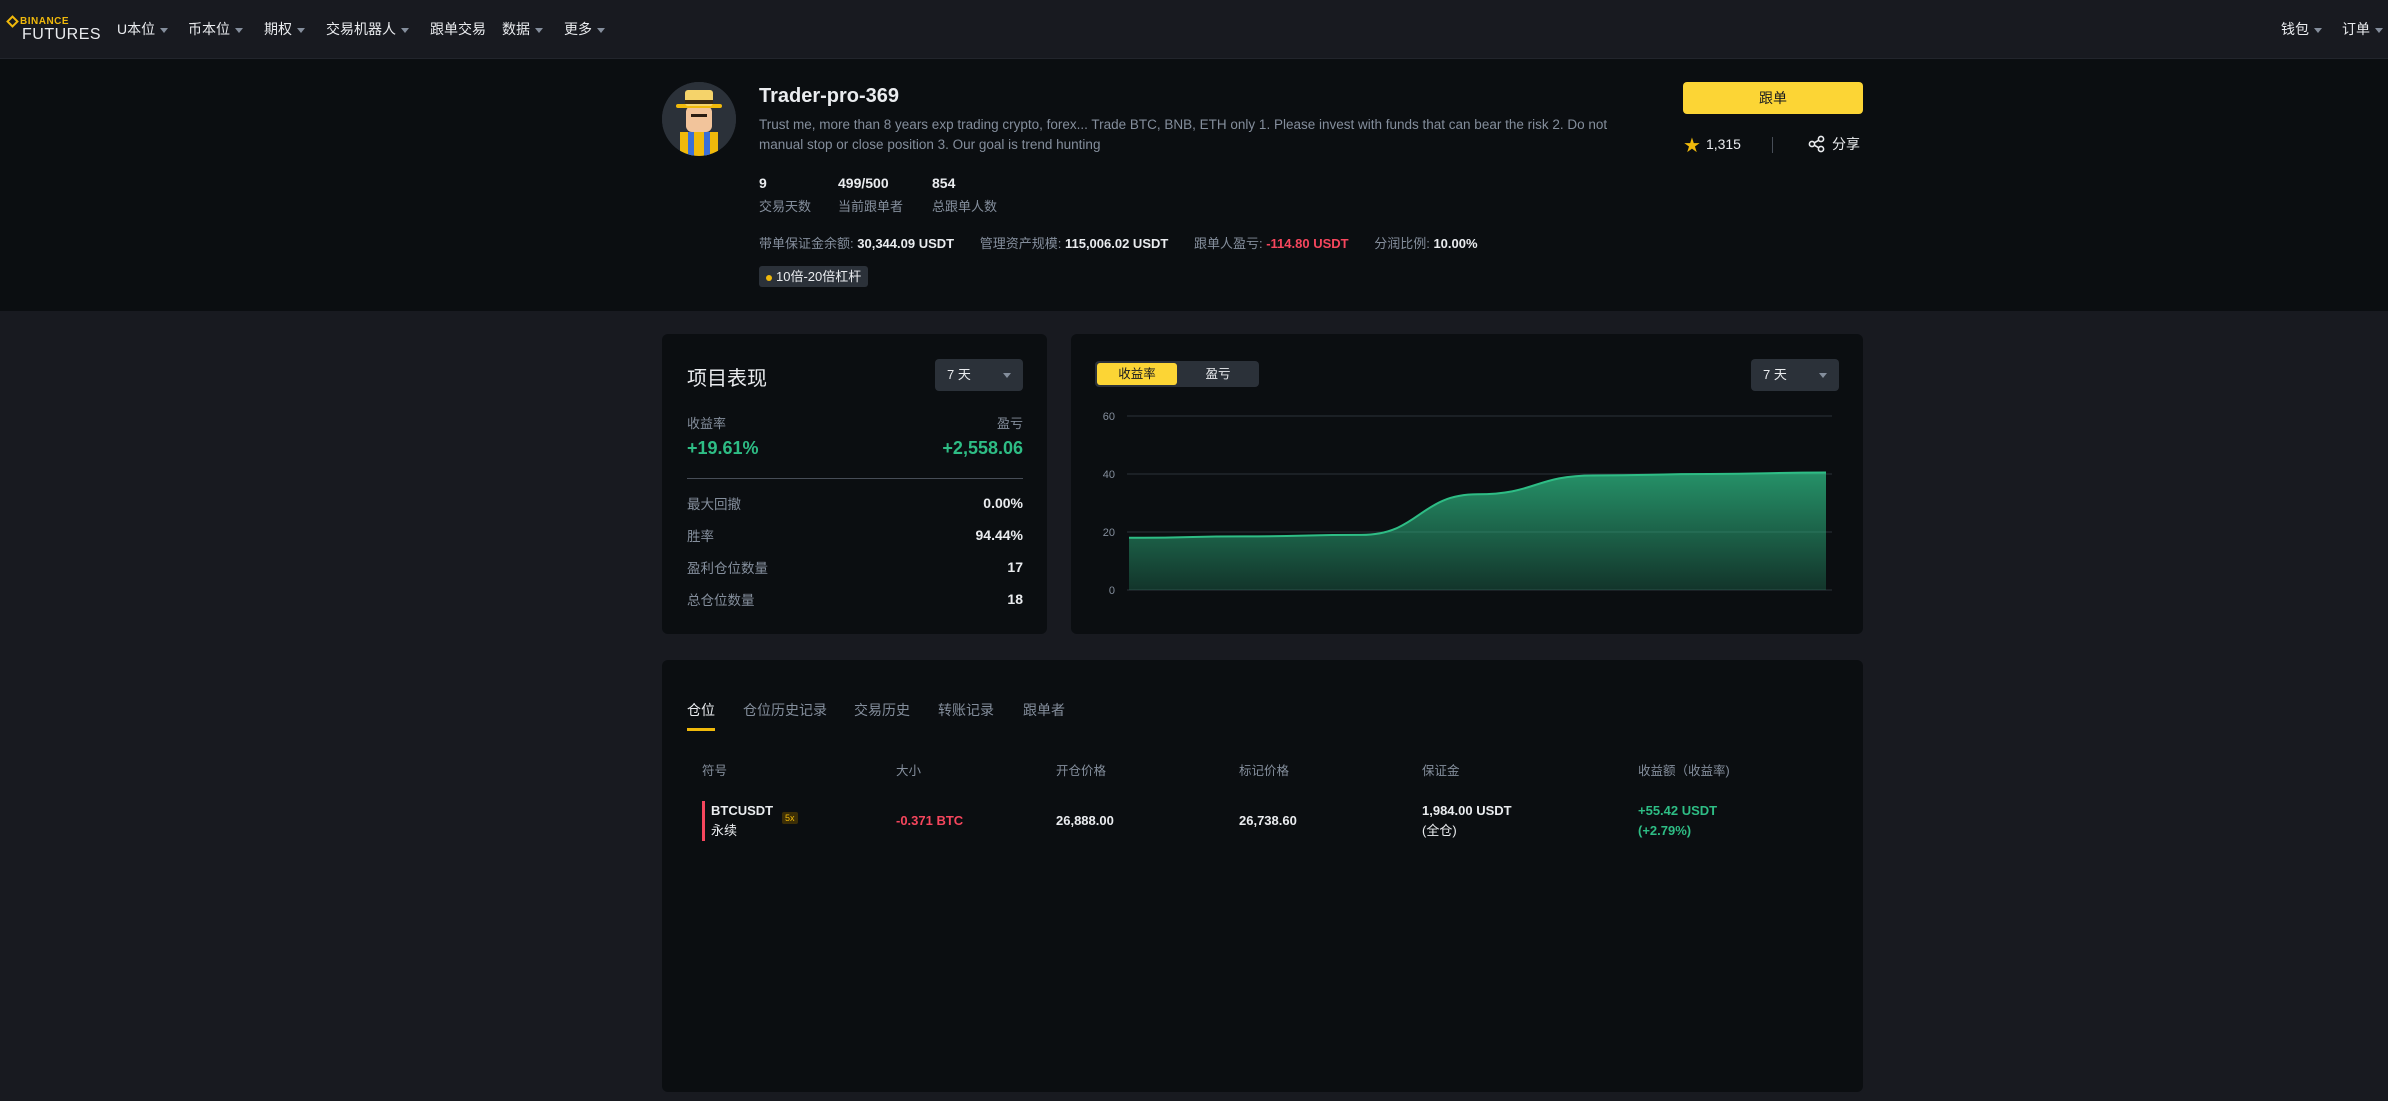 The image size is (2388, 1101). I want to click on avatar-illustration-icon, so click(699, 119).